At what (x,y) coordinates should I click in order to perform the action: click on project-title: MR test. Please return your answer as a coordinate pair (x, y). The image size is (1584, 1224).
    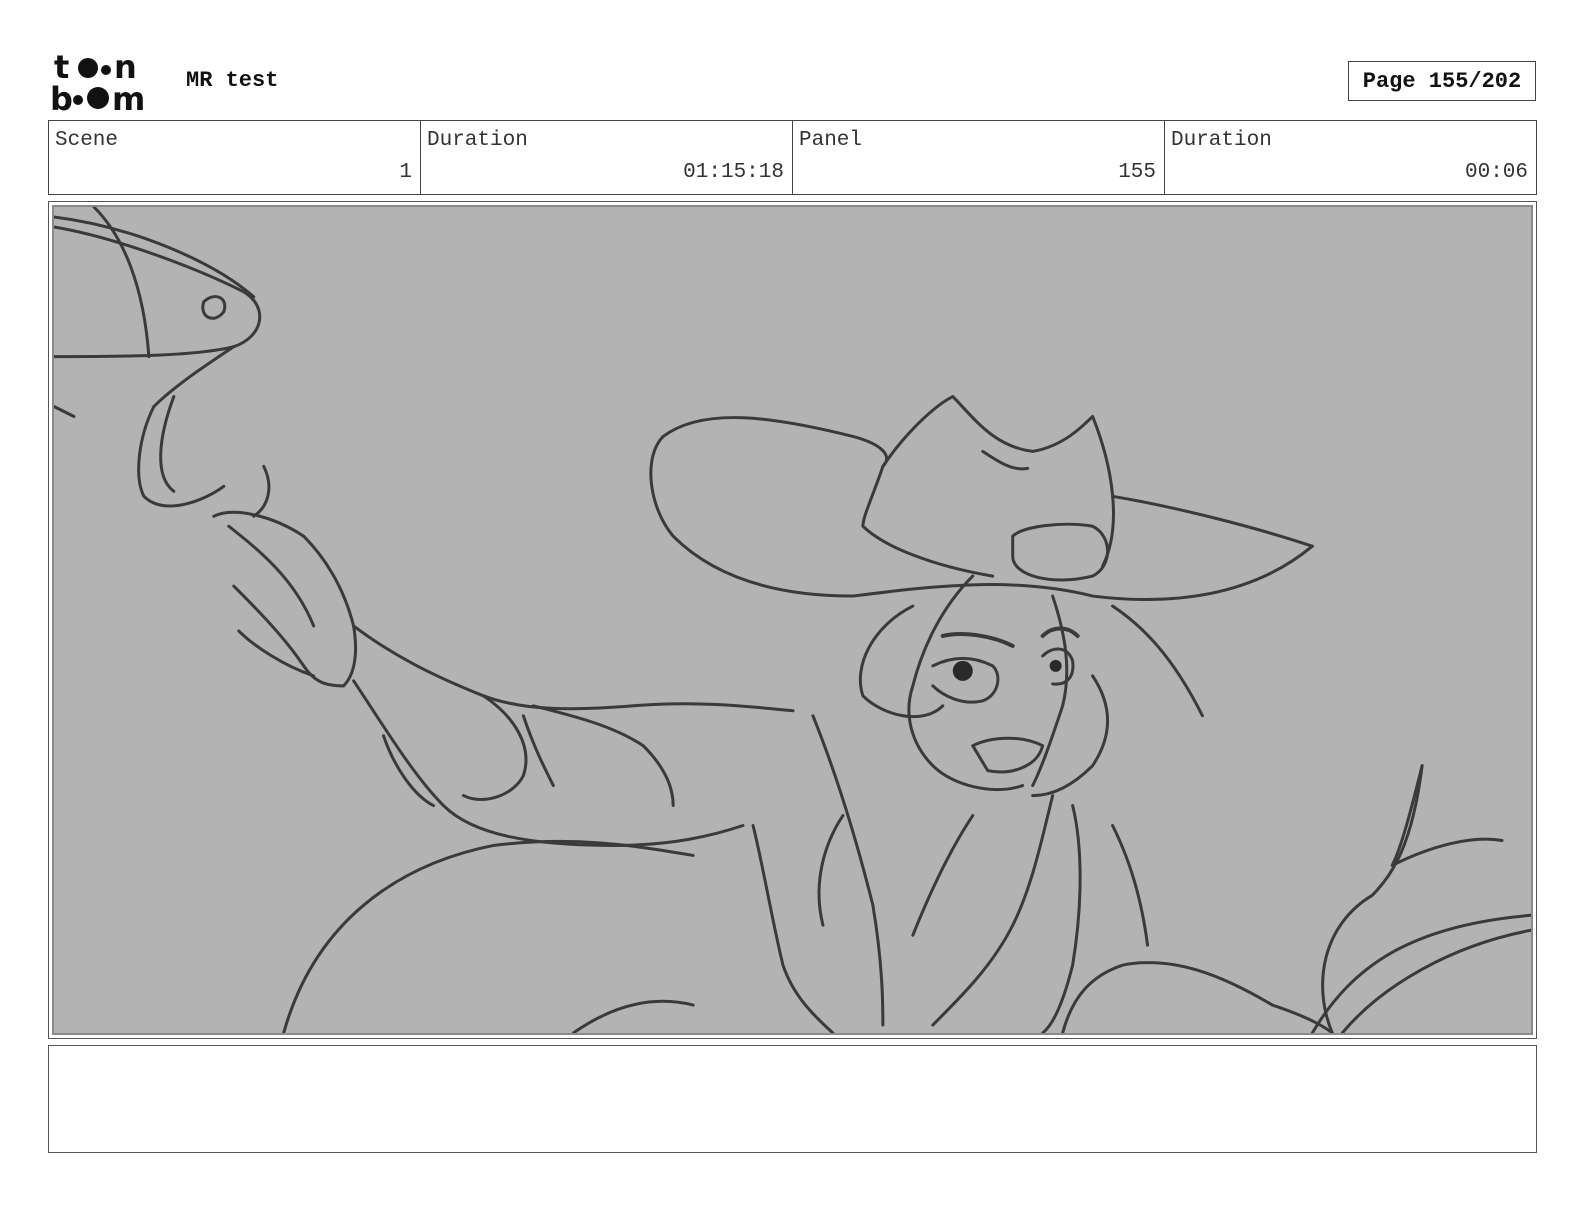
    Looking at the image, I should click on (232, 80).